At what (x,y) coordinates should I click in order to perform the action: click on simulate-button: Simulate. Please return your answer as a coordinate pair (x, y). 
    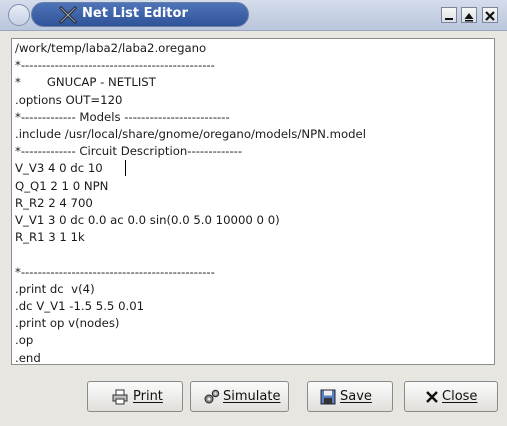
    Looking at the image, I should click on (239, 396).